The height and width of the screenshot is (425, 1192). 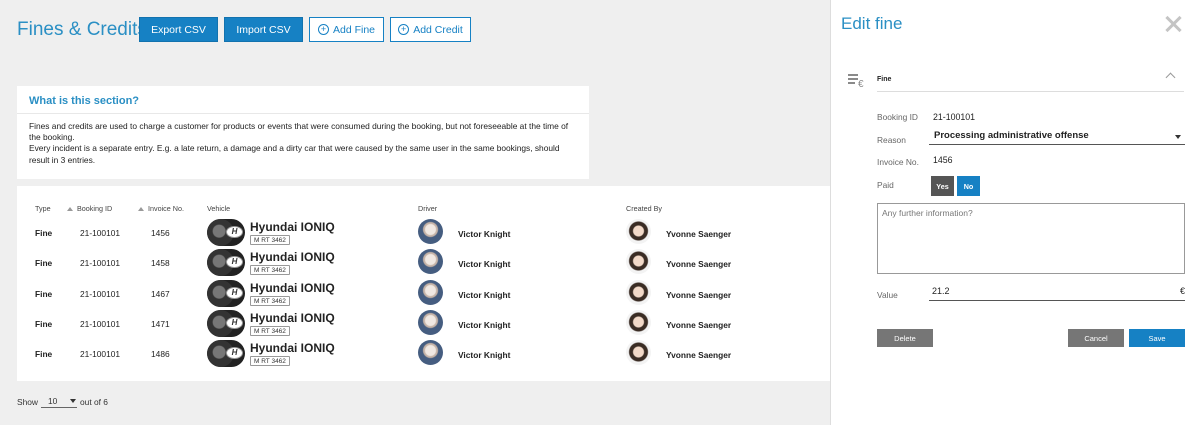 I want to click on invoice-cell: 1467, so click(x=160, y=294).